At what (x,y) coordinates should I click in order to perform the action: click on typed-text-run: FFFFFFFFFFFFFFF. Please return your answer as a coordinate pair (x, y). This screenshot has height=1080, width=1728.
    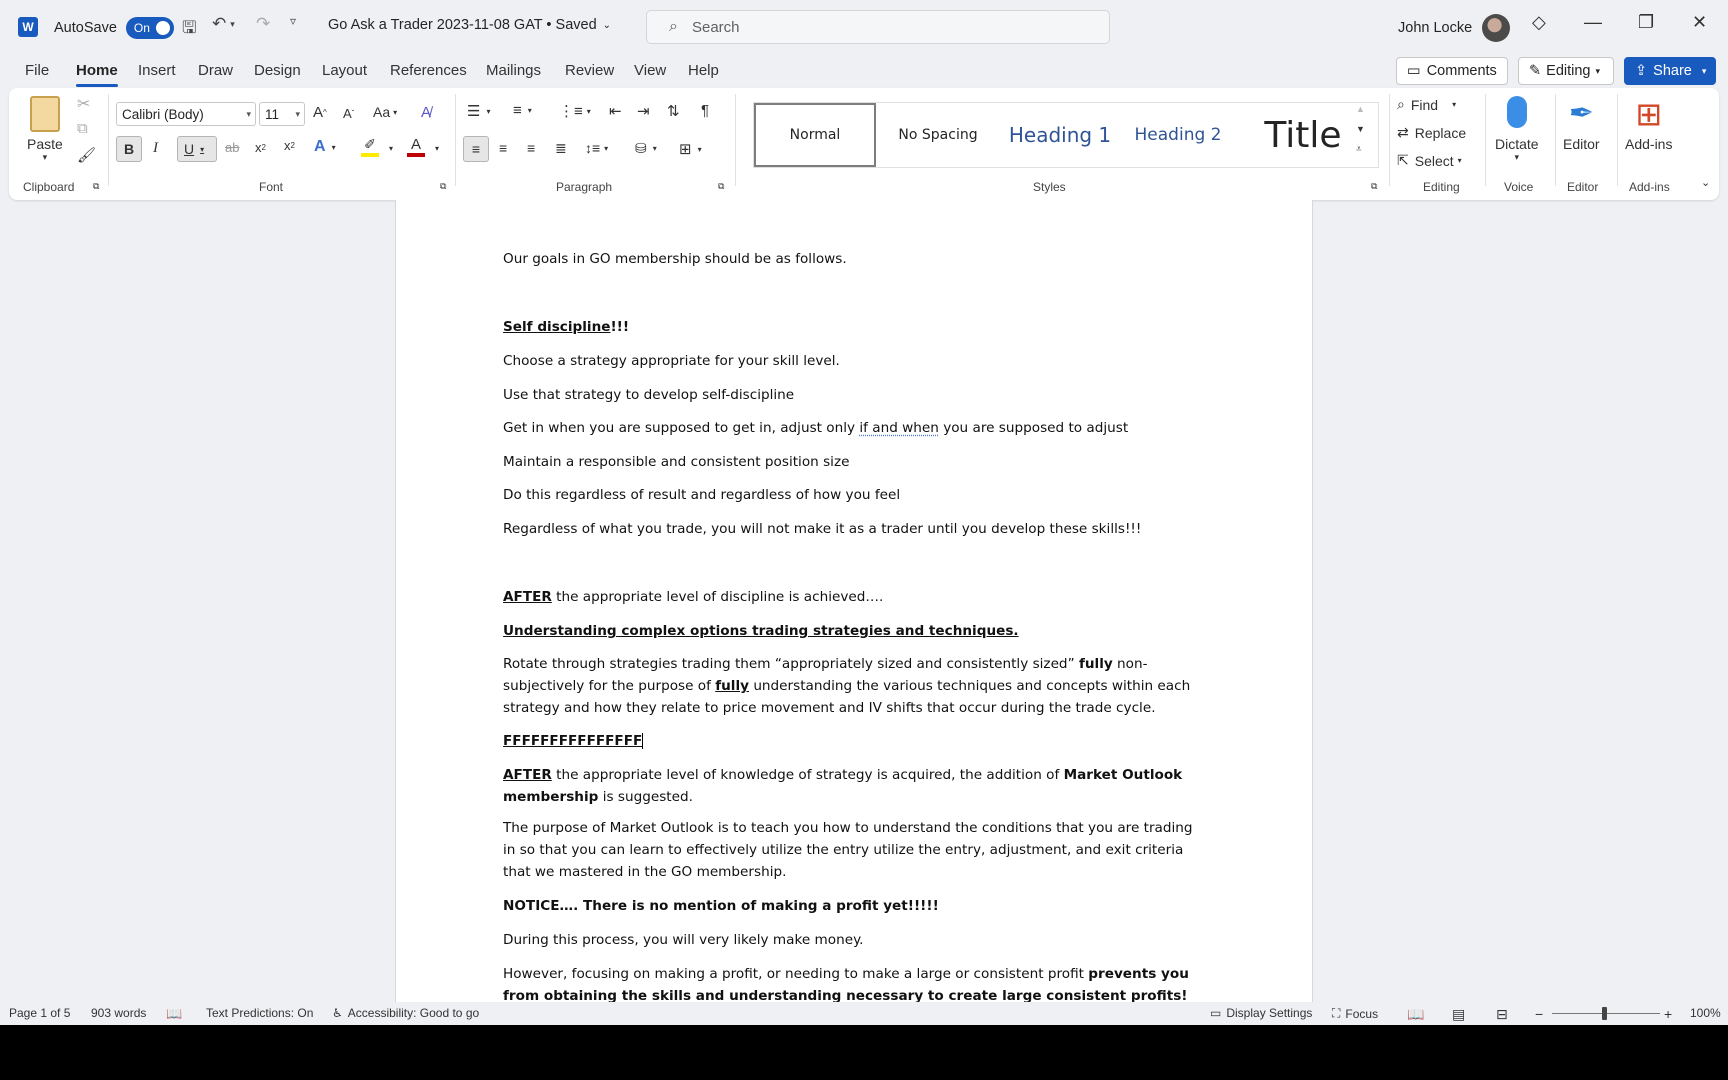
    Looking at the image, I should click on (573, 741).